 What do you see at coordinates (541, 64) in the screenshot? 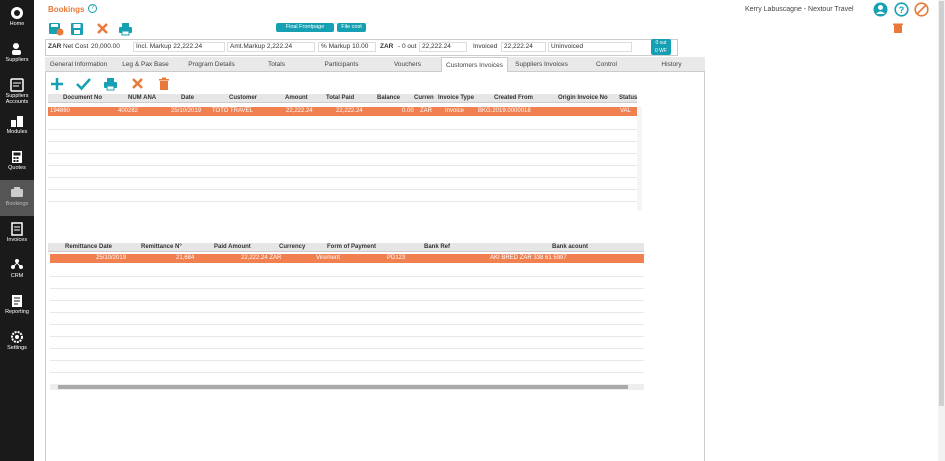
I see `tab-suppliers-invoices: Suppliers Invoices` at bounding box center [541, 64].